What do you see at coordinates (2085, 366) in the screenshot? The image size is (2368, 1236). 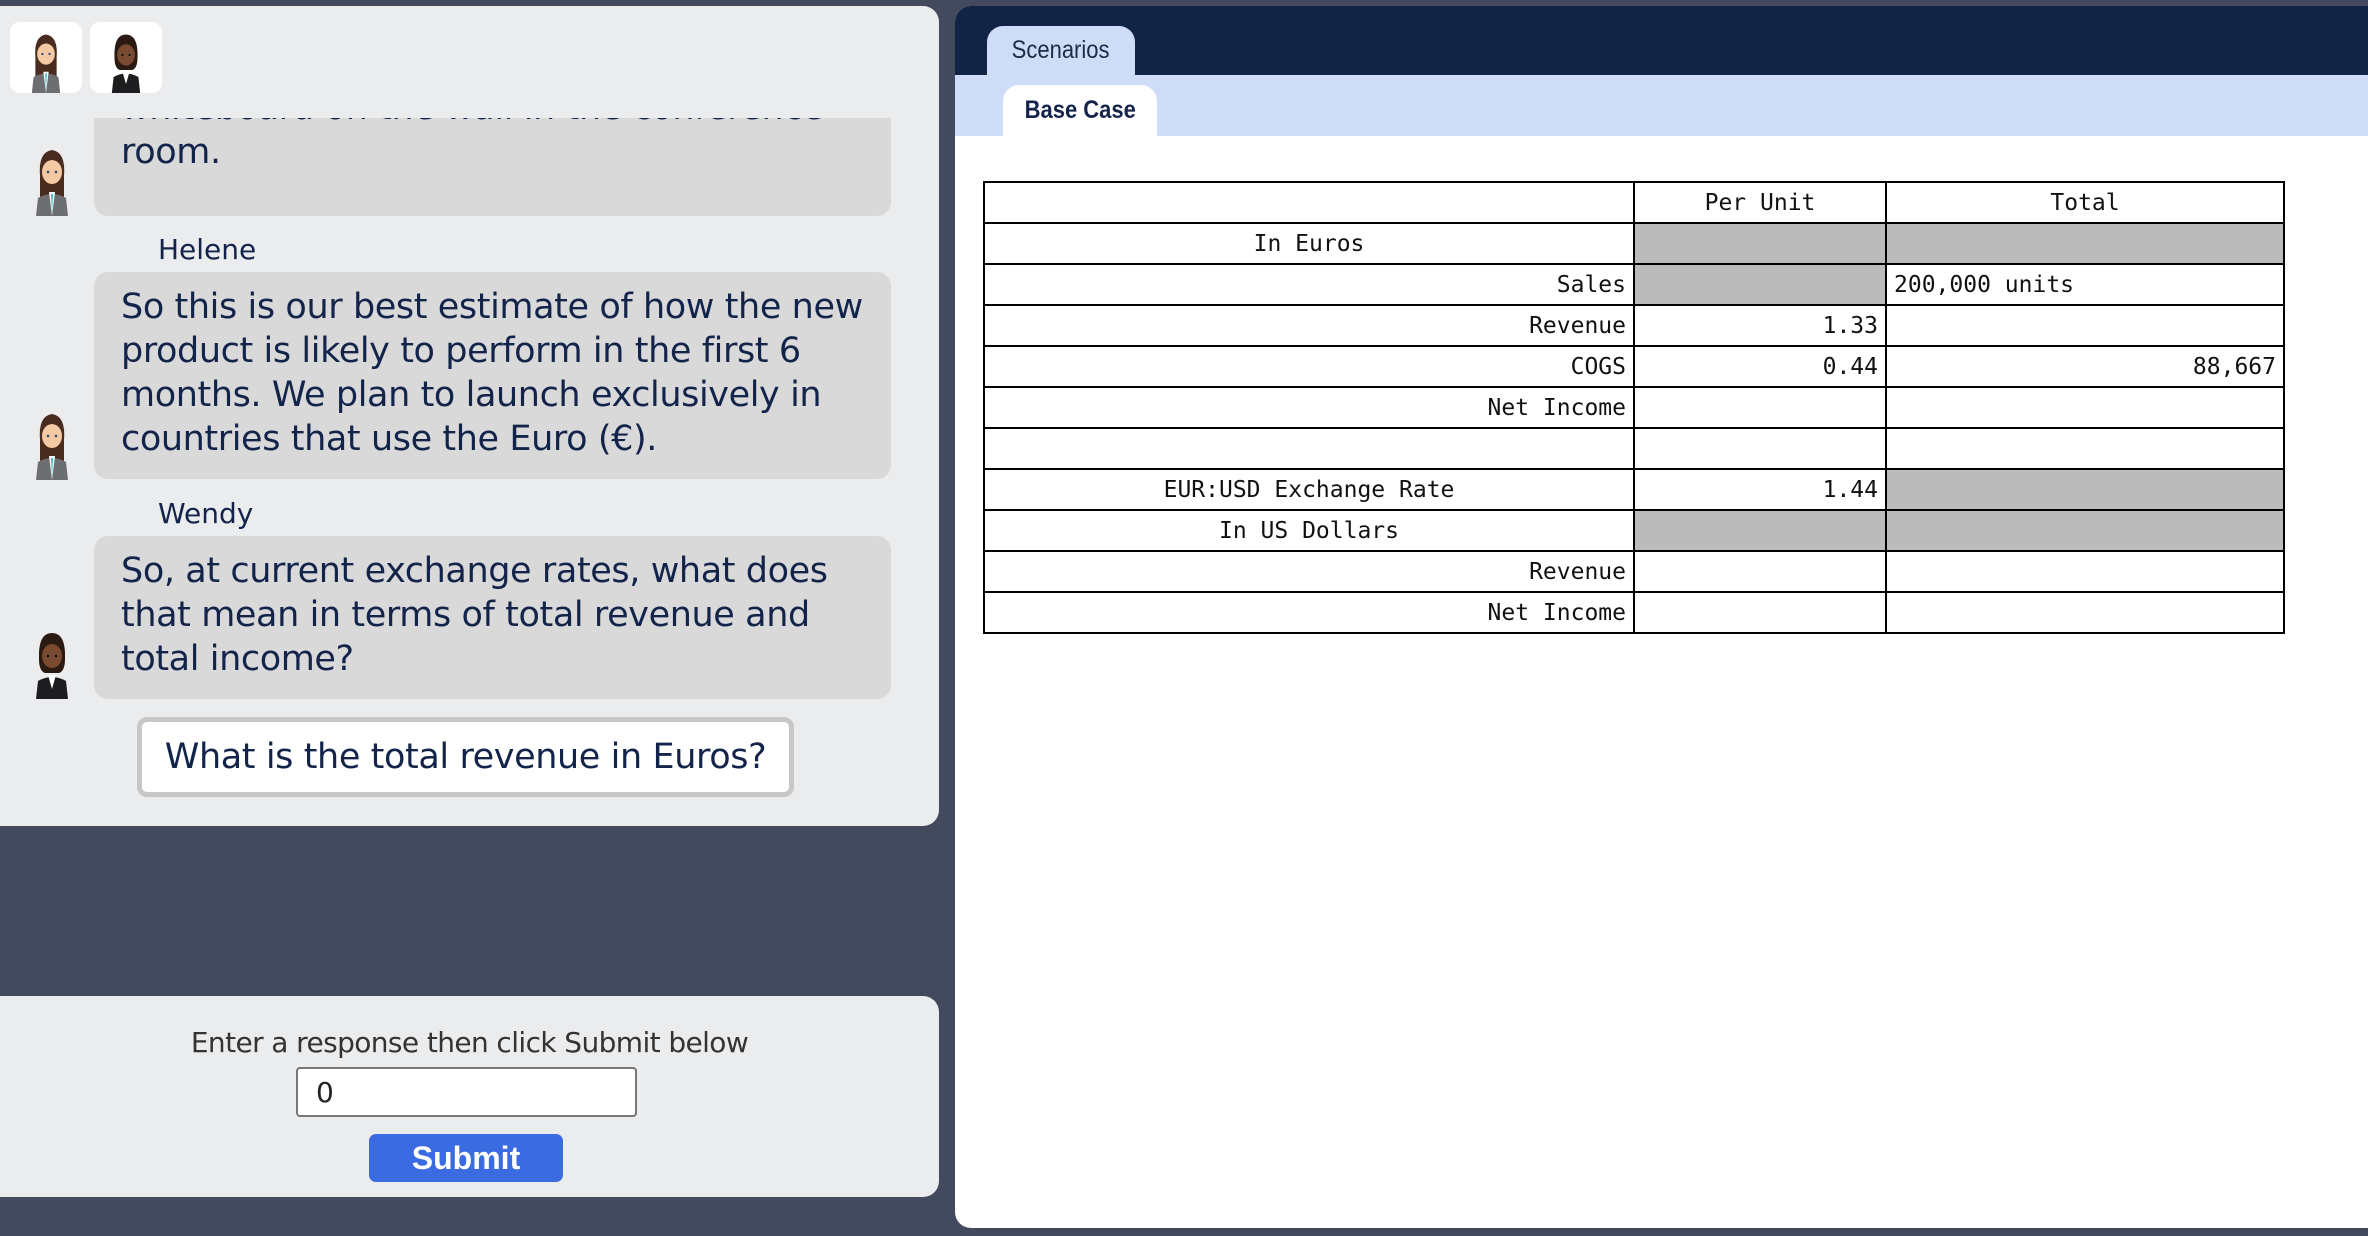 I see `total-cell: 88,667` at bounding box center [2085, 366].